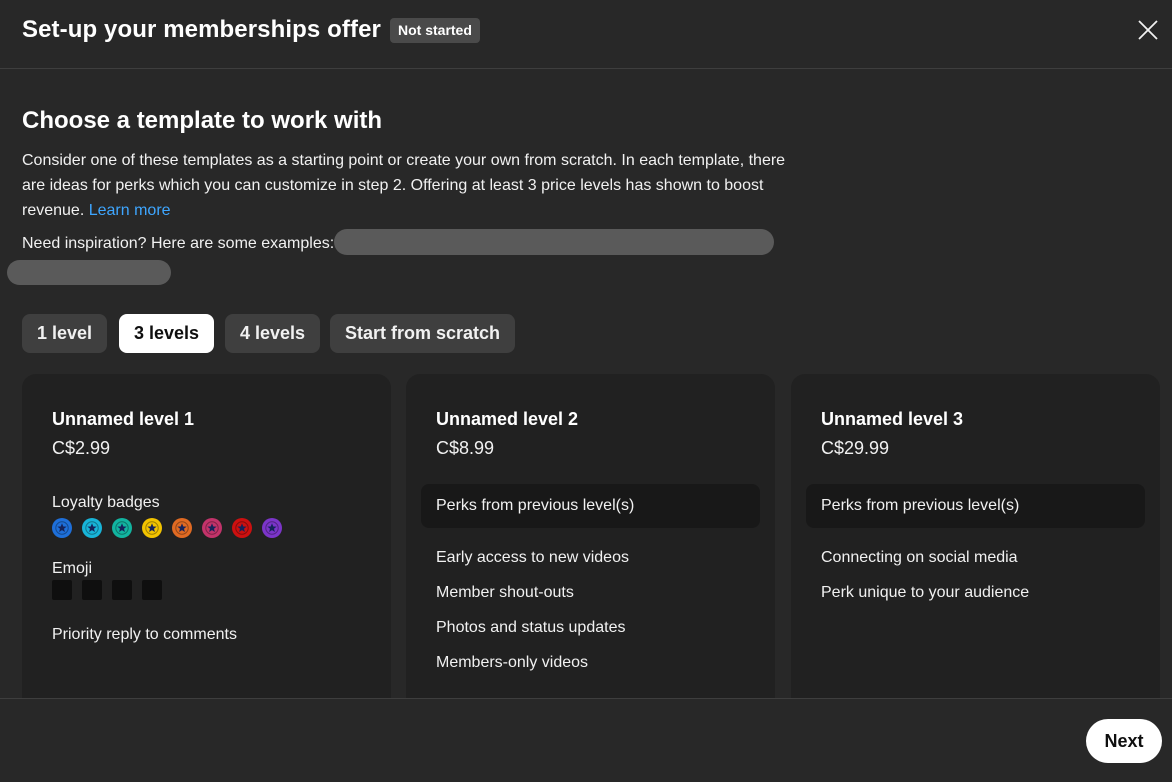 This screenshot has height=782, width=1172. I want to click on learn-more-link: Learn more, so click(130, 210).